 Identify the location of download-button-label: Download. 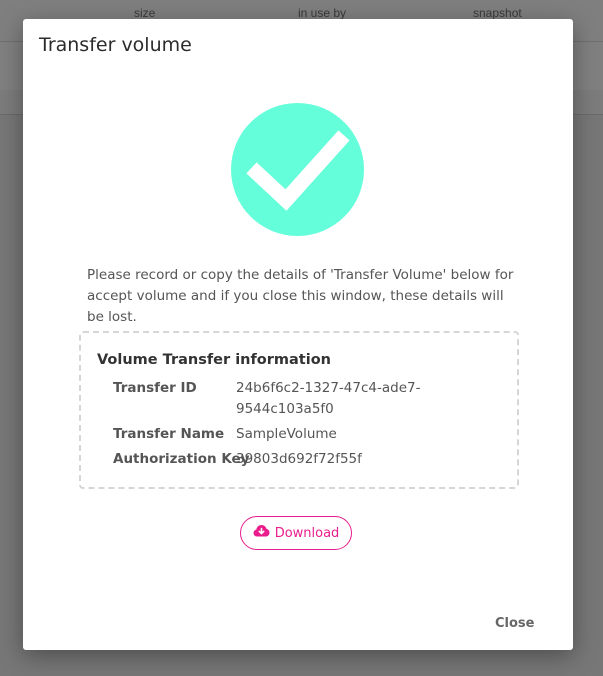
(307, 533).